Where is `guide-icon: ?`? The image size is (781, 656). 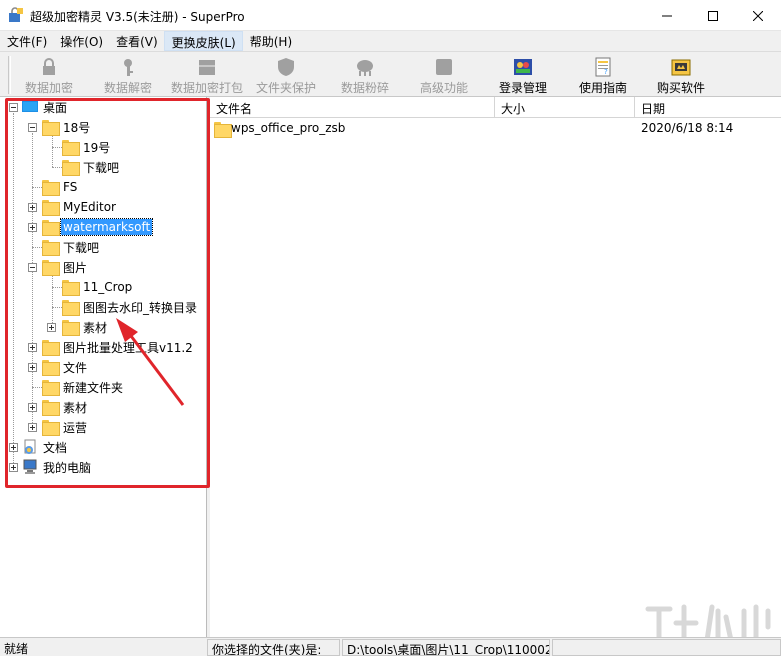 guide-icon: ? is located at coordinates (603, 67).